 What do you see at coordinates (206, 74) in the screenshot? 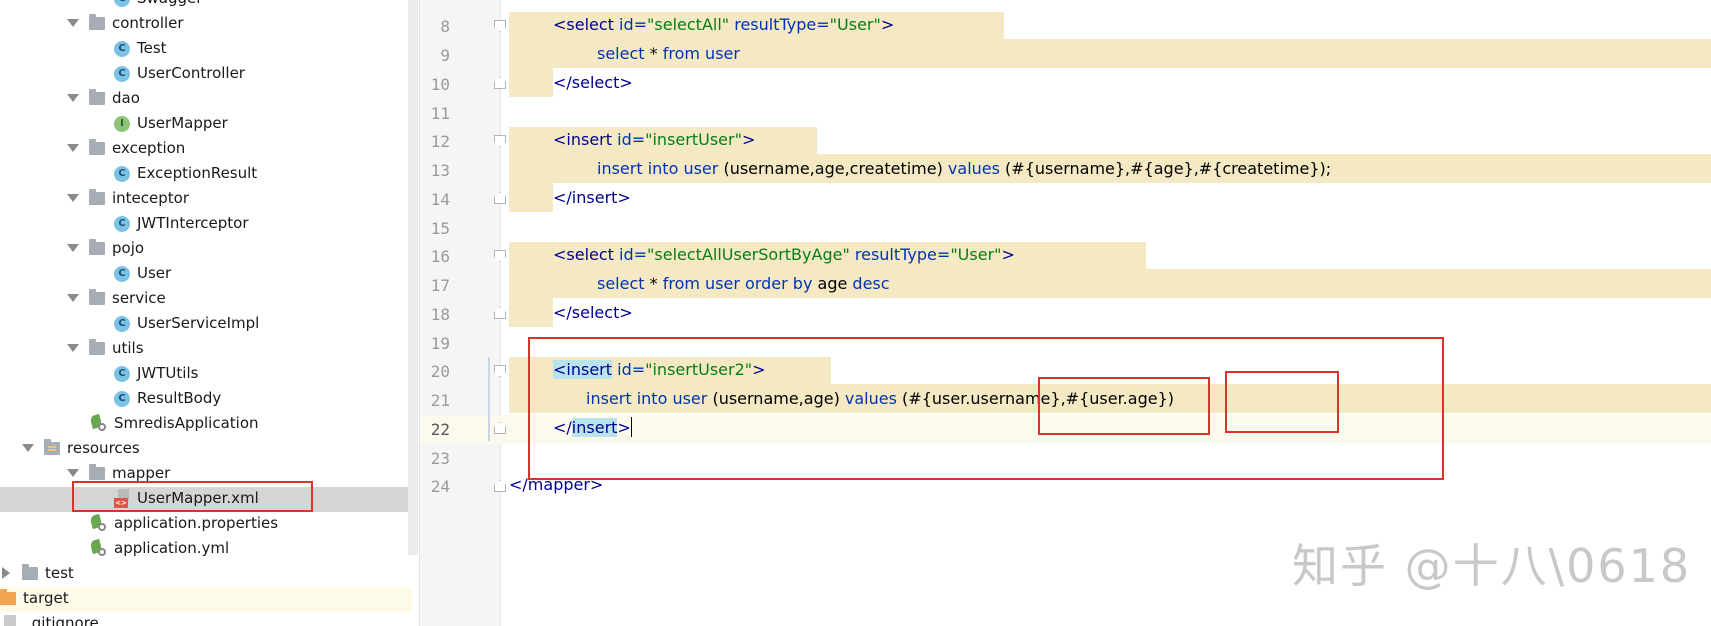
I see `tree-item: C UserController` at bounding box center [206, 74].